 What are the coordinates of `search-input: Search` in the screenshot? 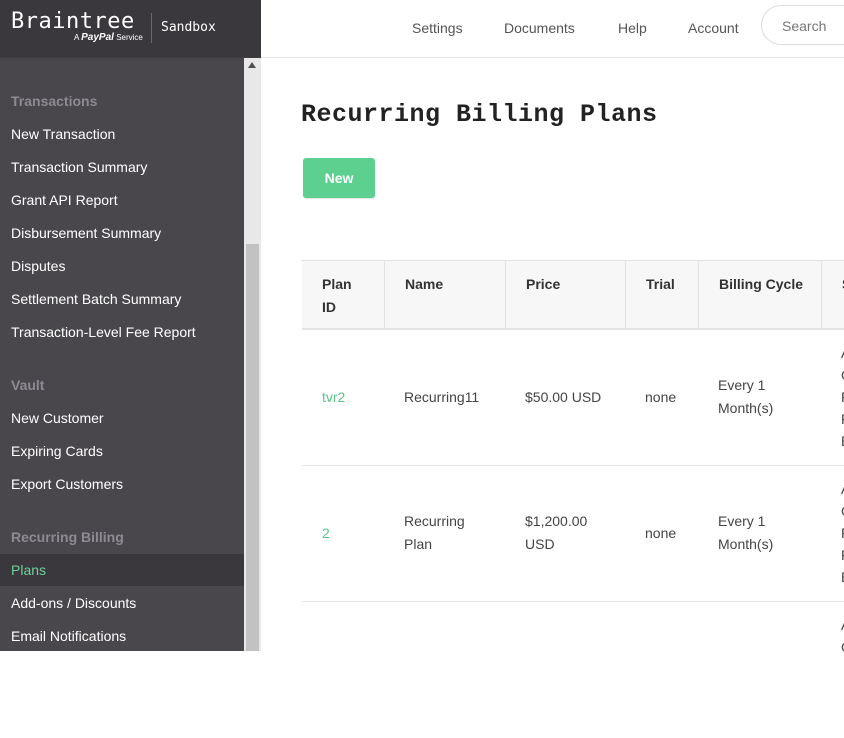 It's located at (802, 25).